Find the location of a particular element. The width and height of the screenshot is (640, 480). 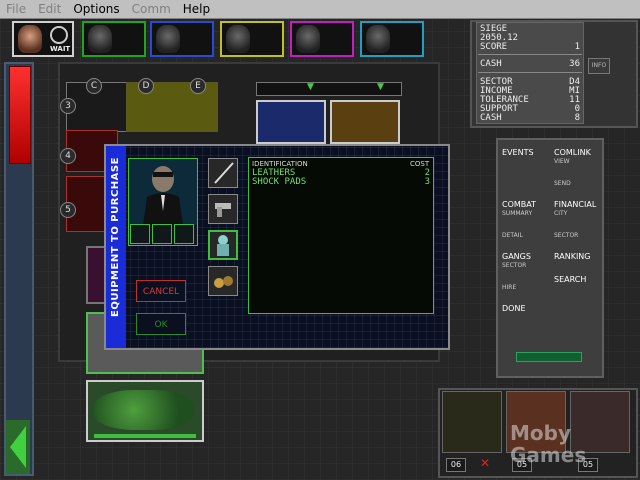

hire-button: HIRE is located at coordinates (509, 287).